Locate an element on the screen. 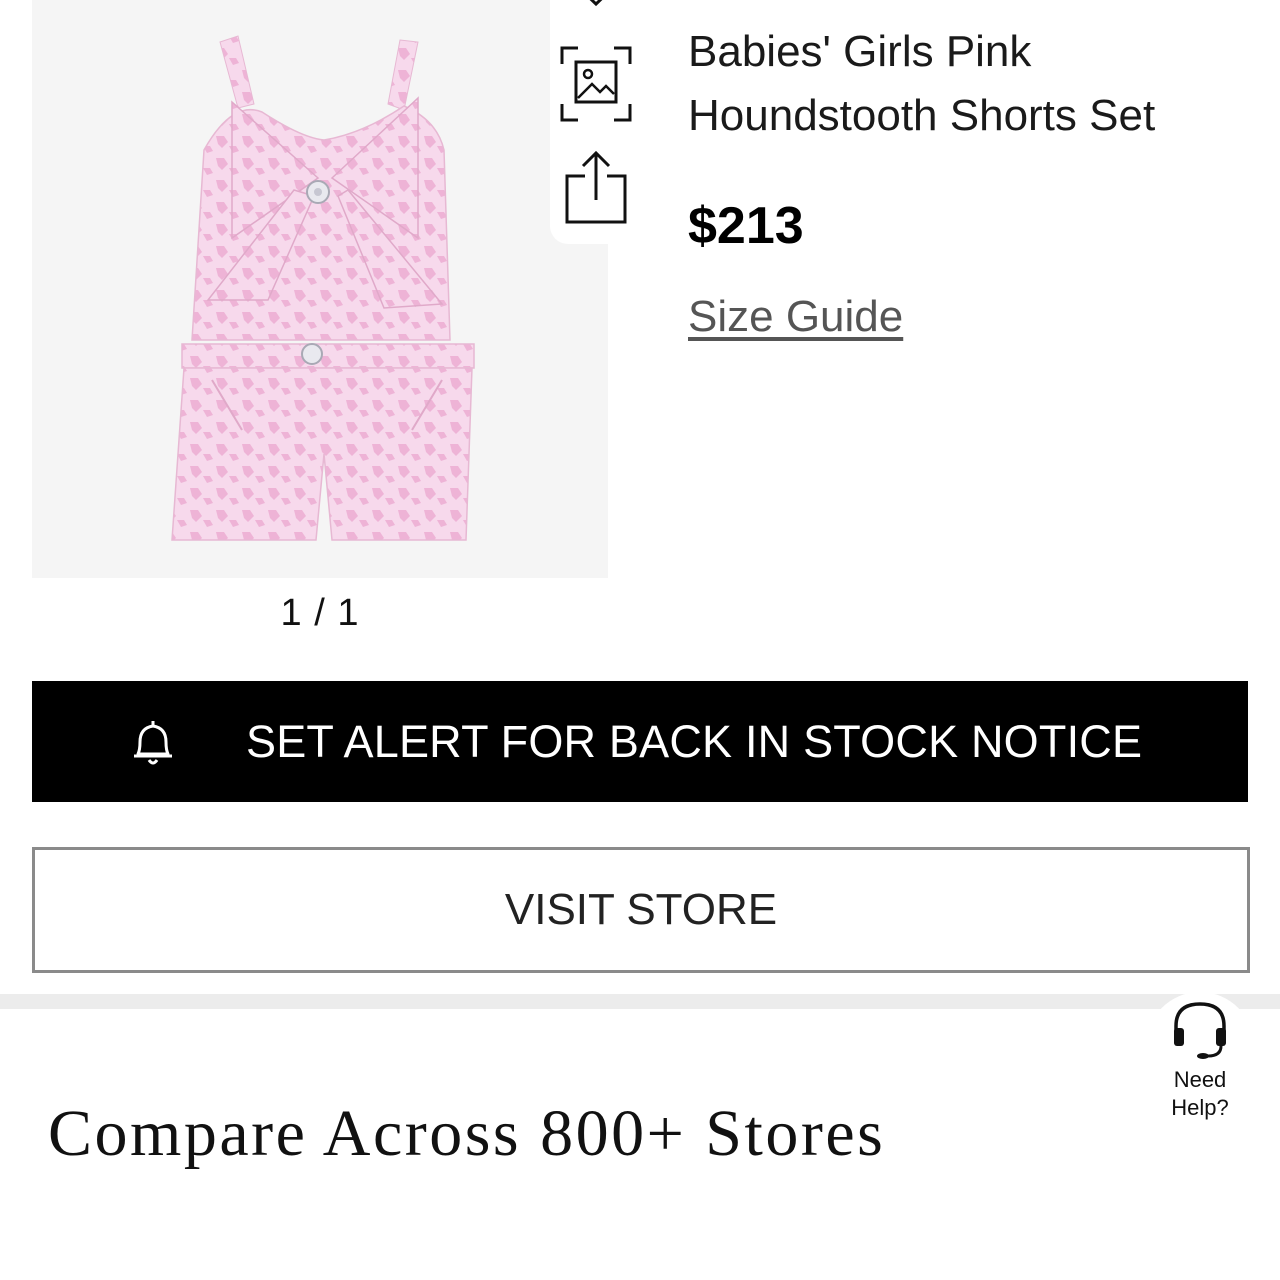  need-help-label: Need Help? is located at coordinates (1200, 1093).